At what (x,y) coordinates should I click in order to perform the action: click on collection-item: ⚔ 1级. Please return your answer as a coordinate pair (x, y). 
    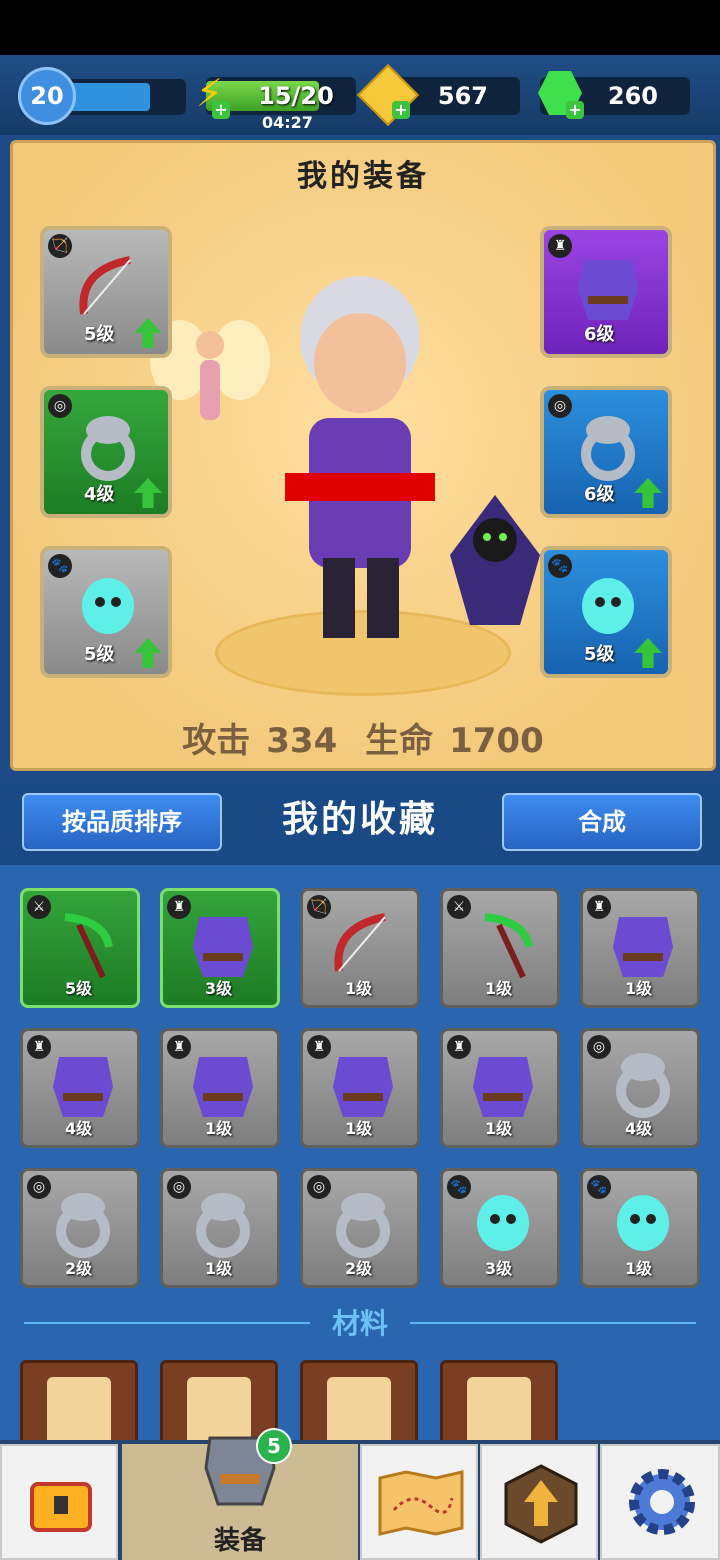
    Looking at the image, I should click on (500, 948).